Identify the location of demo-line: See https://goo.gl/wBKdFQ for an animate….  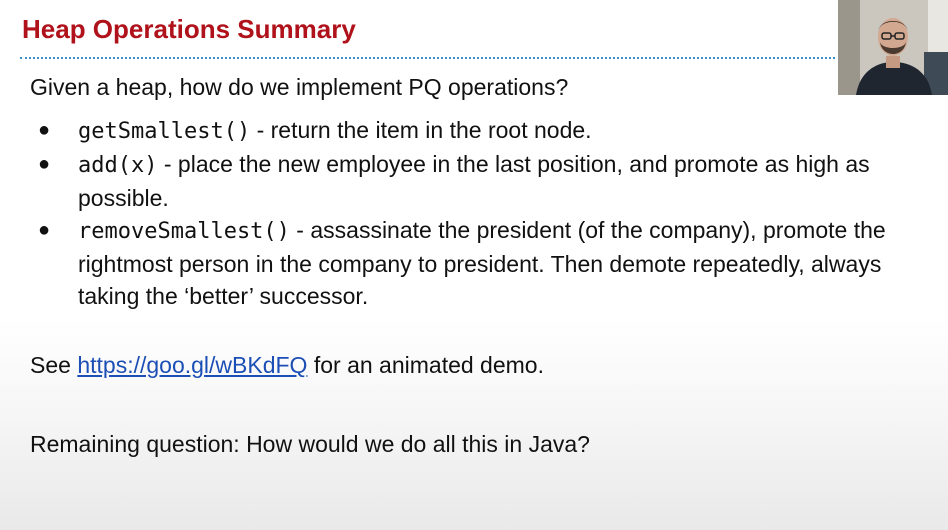
(287, 365).